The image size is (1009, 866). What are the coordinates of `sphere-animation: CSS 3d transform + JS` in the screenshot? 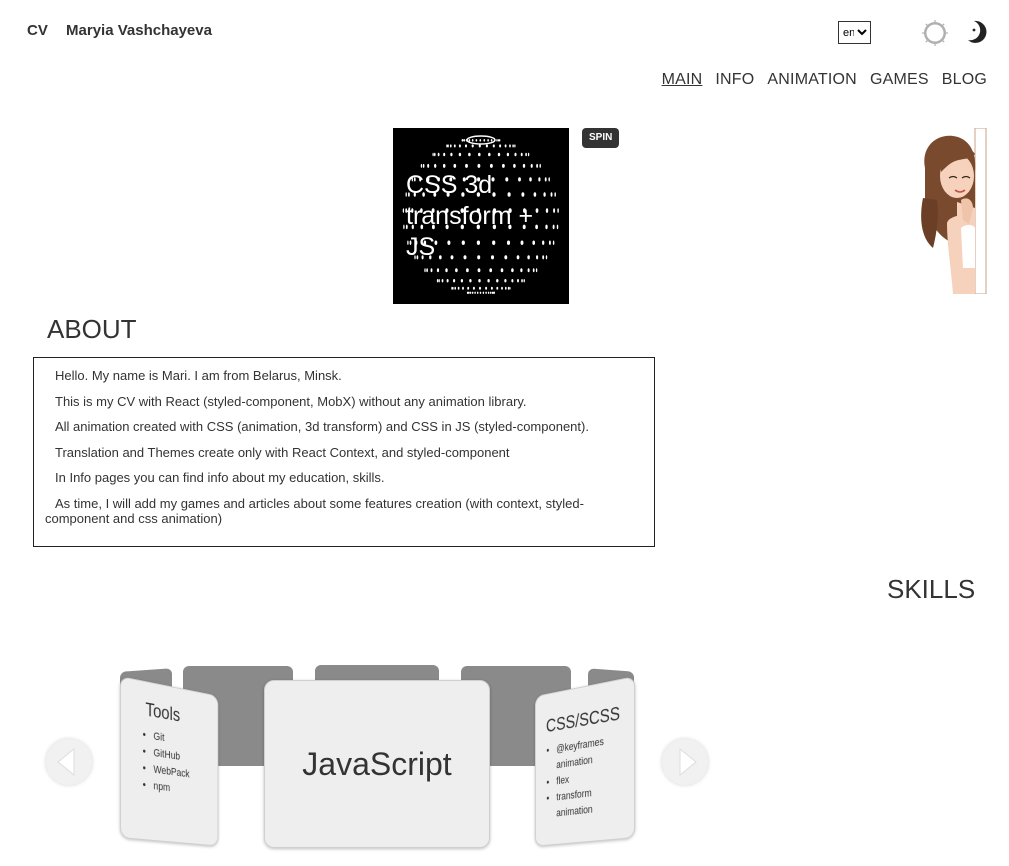 It's located at (481, 216).